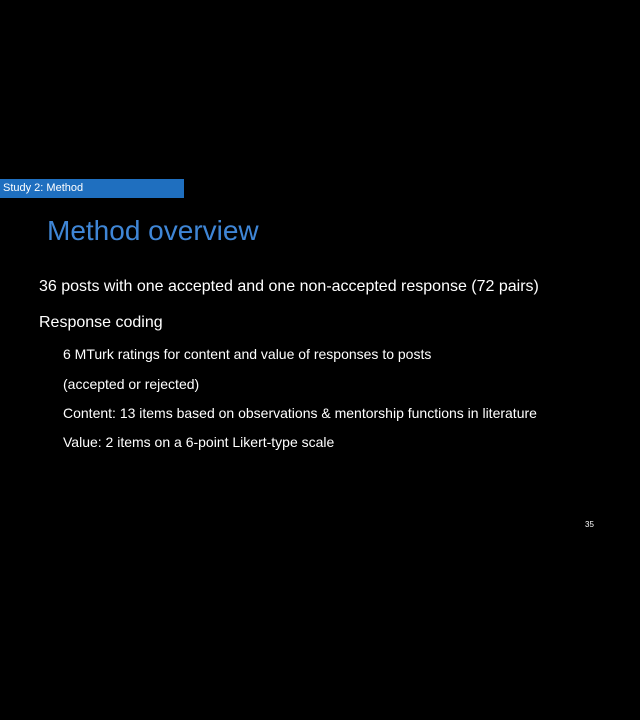 This screenshot has height=720, width=640. What do you see at coordinates (131, 384) in the screenshot?
I see `sub-bullet-accepted-rejected: (accepted or rejected)` at bounding box center [131, 384].